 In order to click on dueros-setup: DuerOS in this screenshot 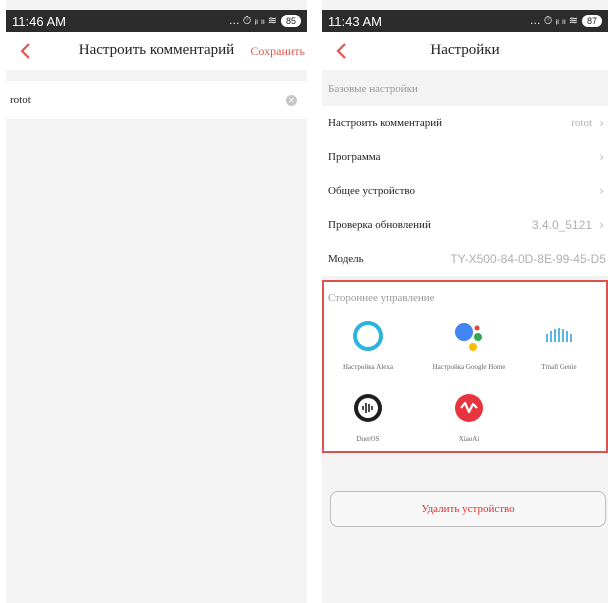, I will do `click(368, 417)`.